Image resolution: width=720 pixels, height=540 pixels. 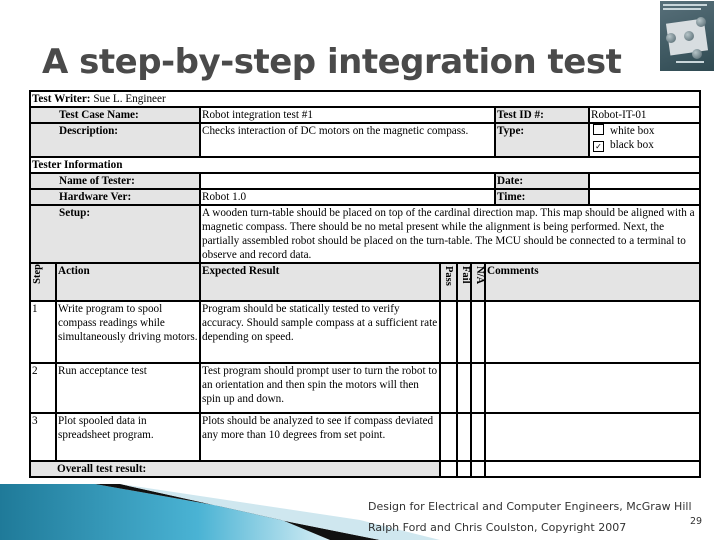 What do you see at coordinates (696, 521) in the screenshot?
I see `page-number: 29` at bounding box center [696, 521].